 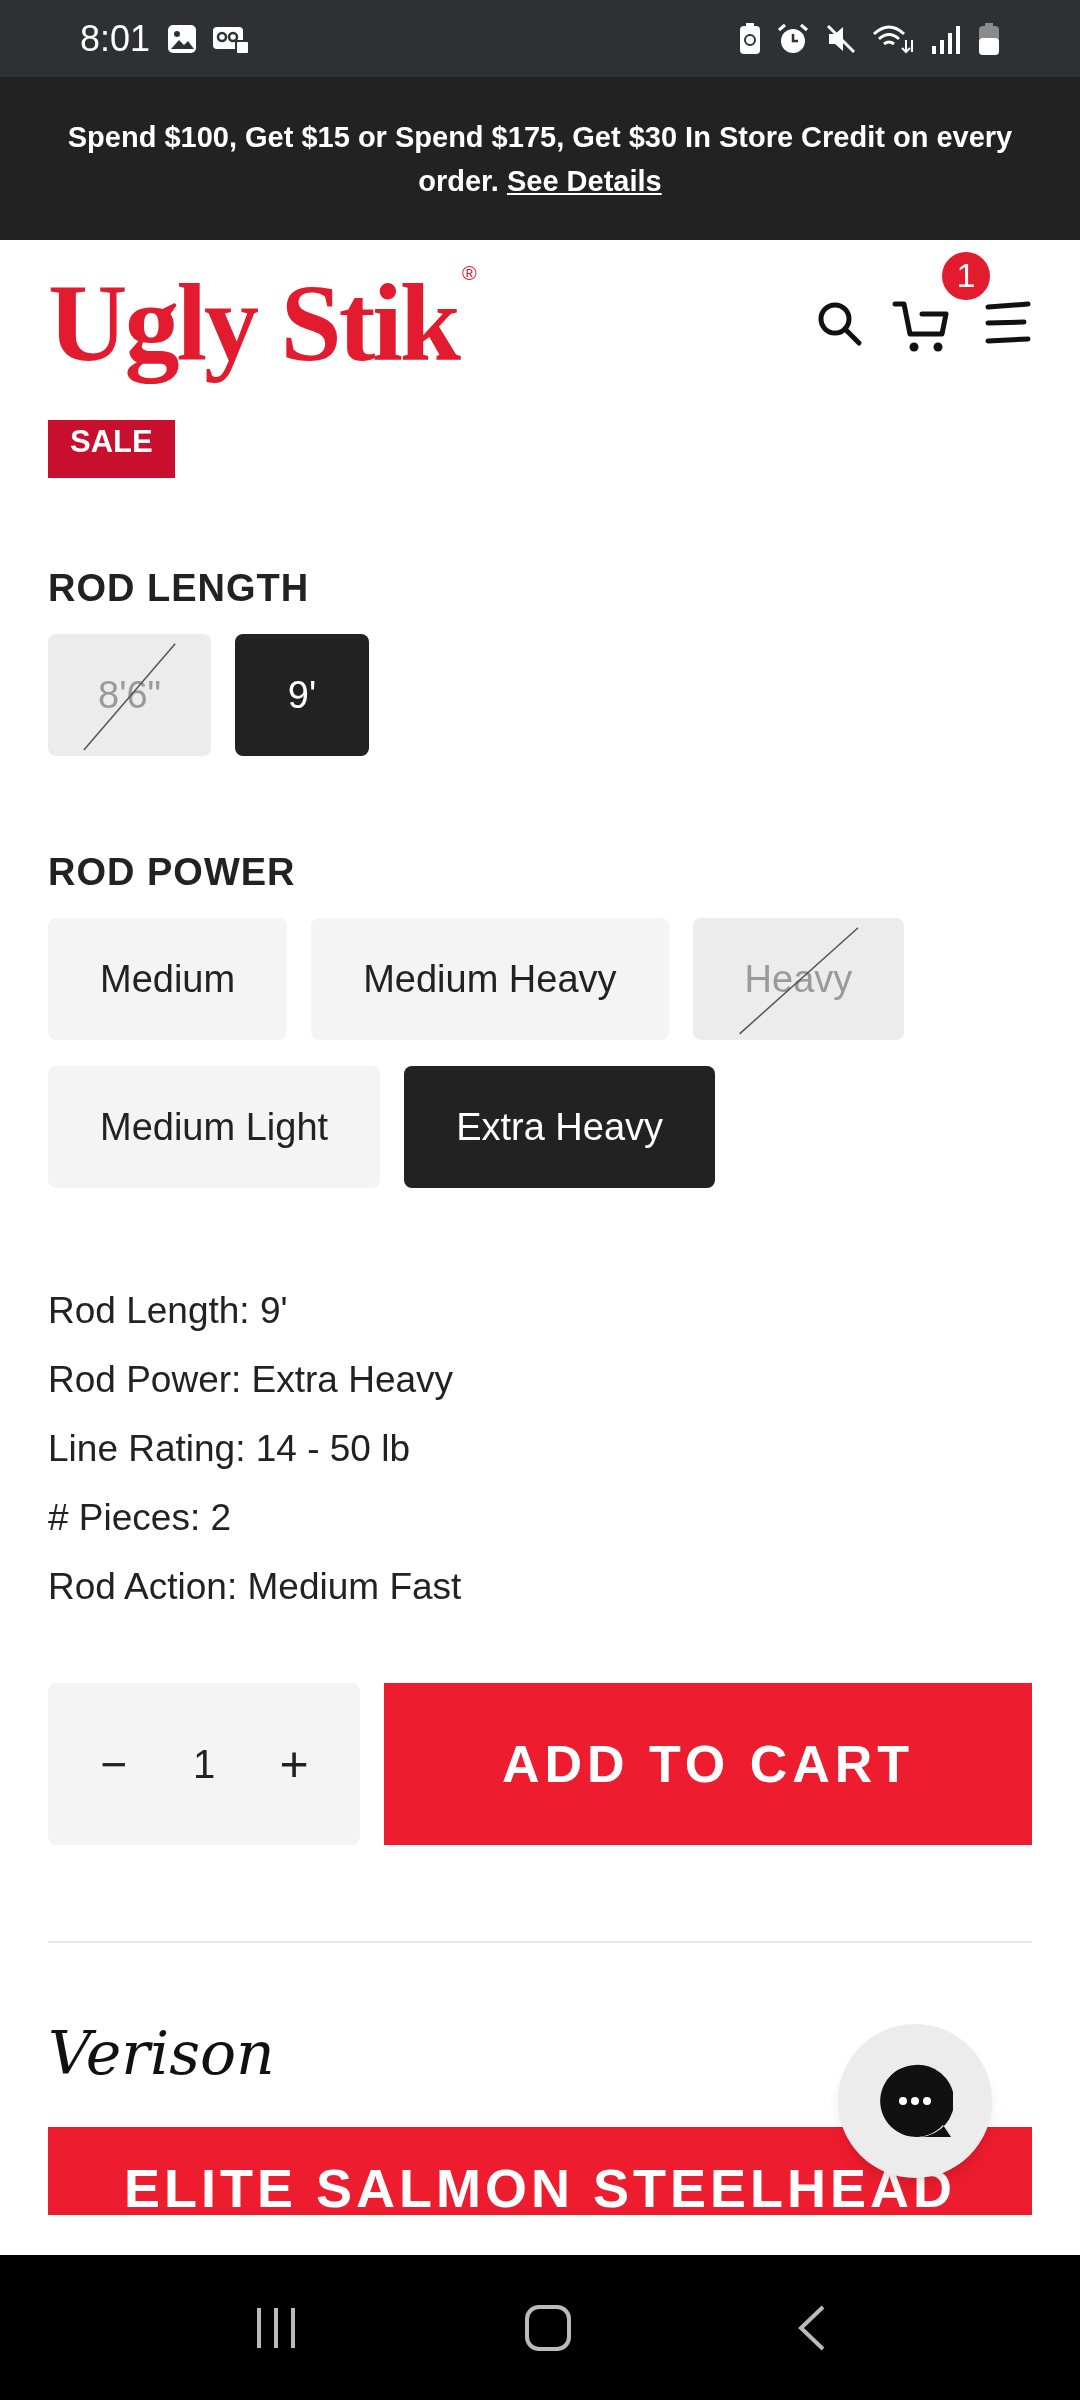 I want to click on cart-count-badge: 1, so click(x=966, y=275).